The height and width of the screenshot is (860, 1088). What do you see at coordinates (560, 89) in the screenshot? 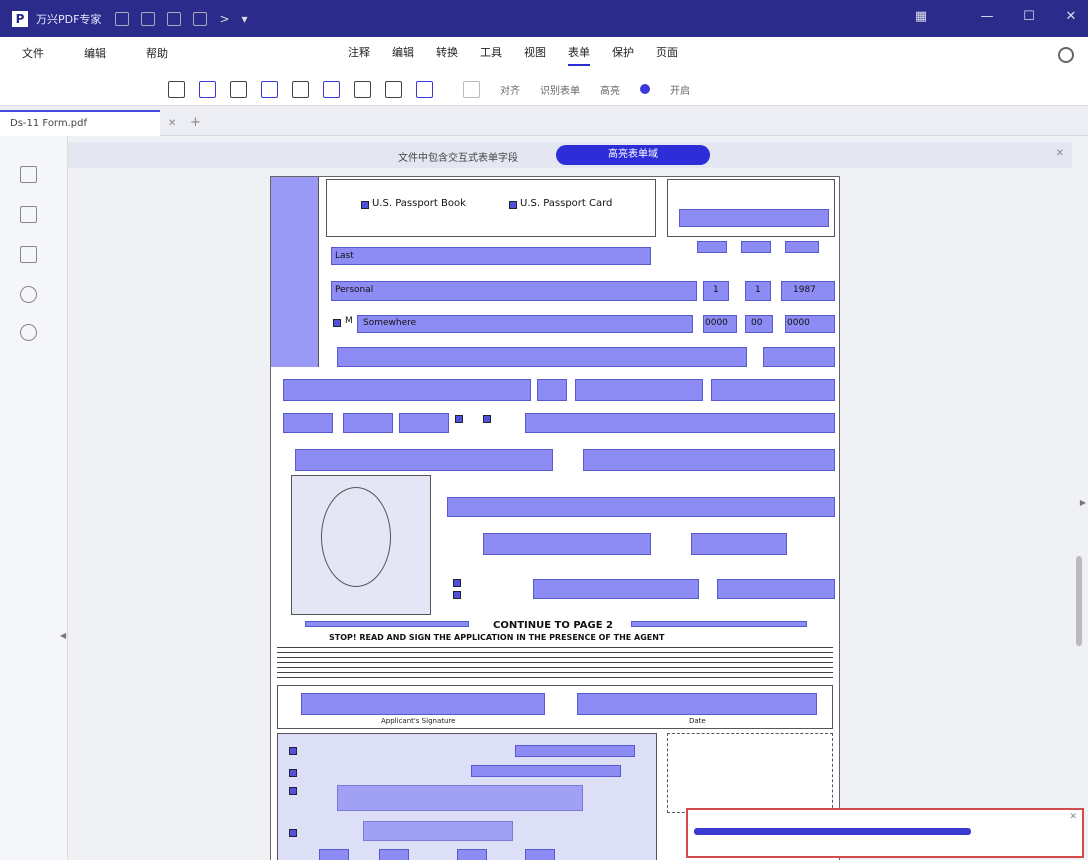
I see `recognize-form-button: 识别表单` at bounding box center [560, 89].